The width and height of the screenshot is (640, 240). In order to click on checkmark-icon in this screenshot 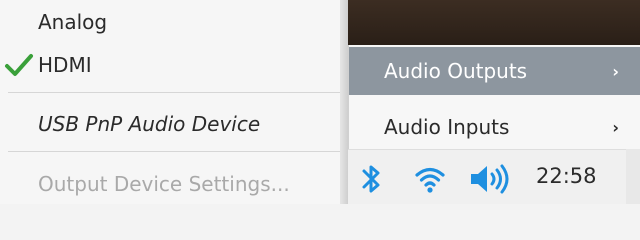, I will do `click(19, 65)`.